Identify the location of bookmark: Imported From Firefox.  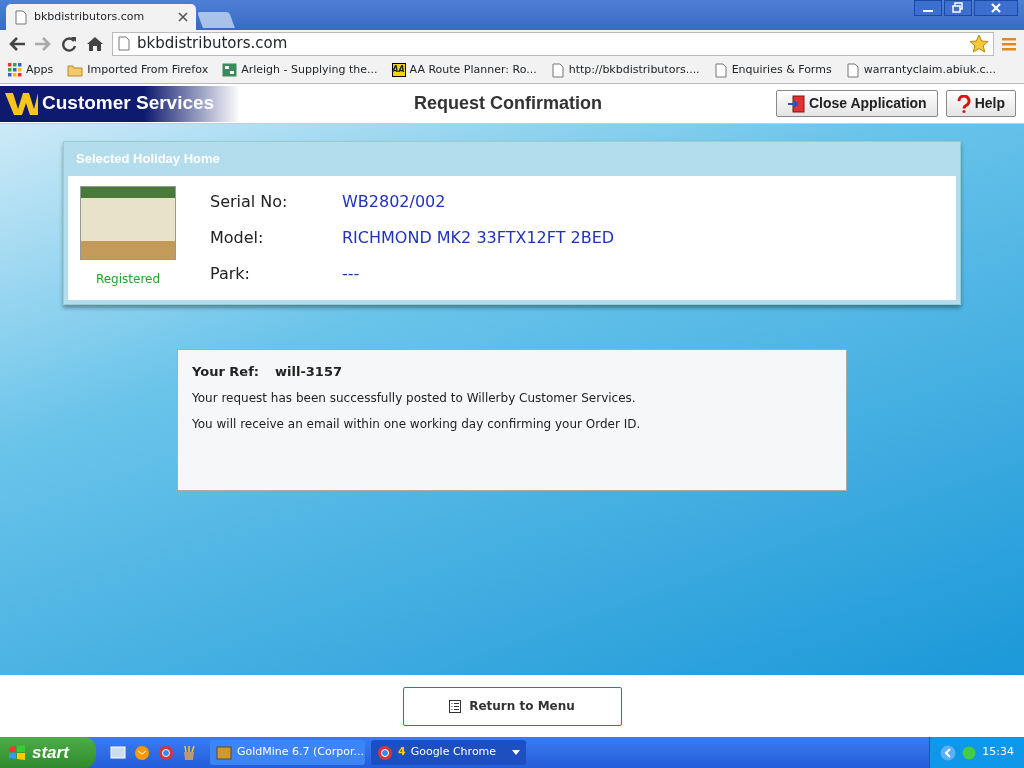
(138, 70).